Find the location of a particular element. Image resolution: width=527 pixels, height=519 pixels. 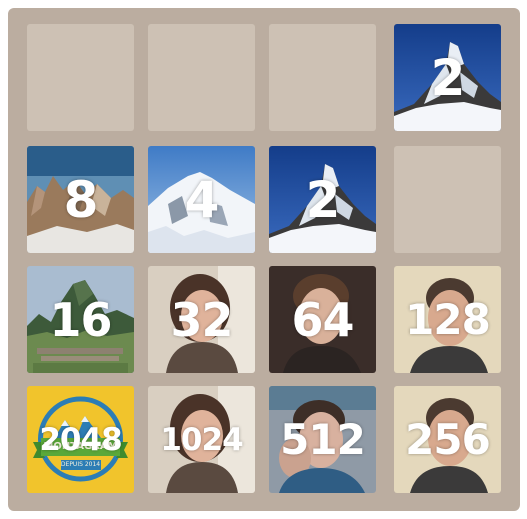

tile-value: 16 is located at coordinates (80, 319).